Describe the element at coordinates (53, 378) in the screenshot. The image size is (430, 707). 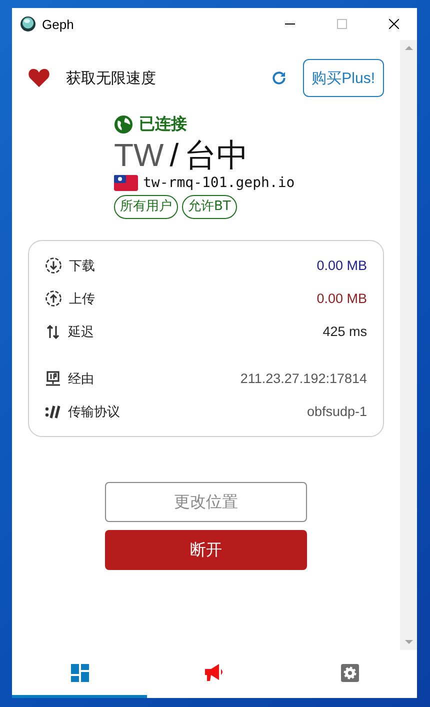
I see `ip-monitor-icon` at that location.